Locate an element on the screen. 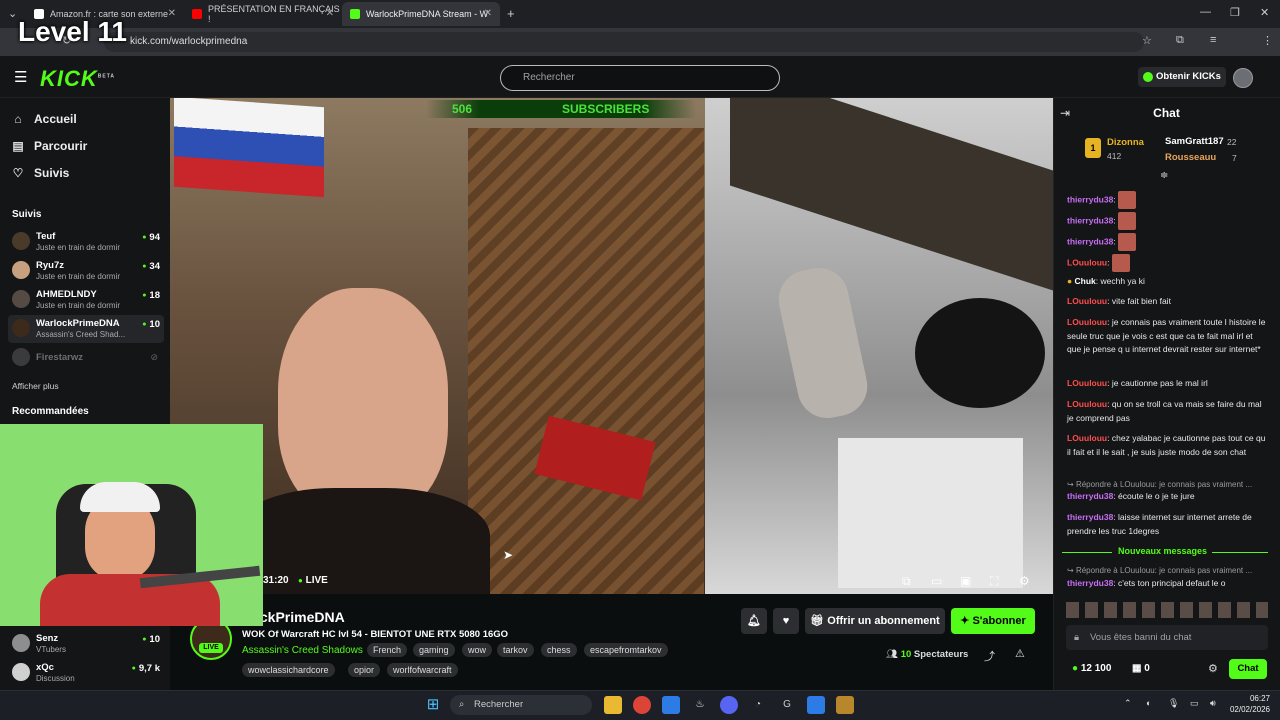 The height and width of the screenshot is (720, 1280). nav-following: ♡ Suivis is located at coordinates (41, 173).